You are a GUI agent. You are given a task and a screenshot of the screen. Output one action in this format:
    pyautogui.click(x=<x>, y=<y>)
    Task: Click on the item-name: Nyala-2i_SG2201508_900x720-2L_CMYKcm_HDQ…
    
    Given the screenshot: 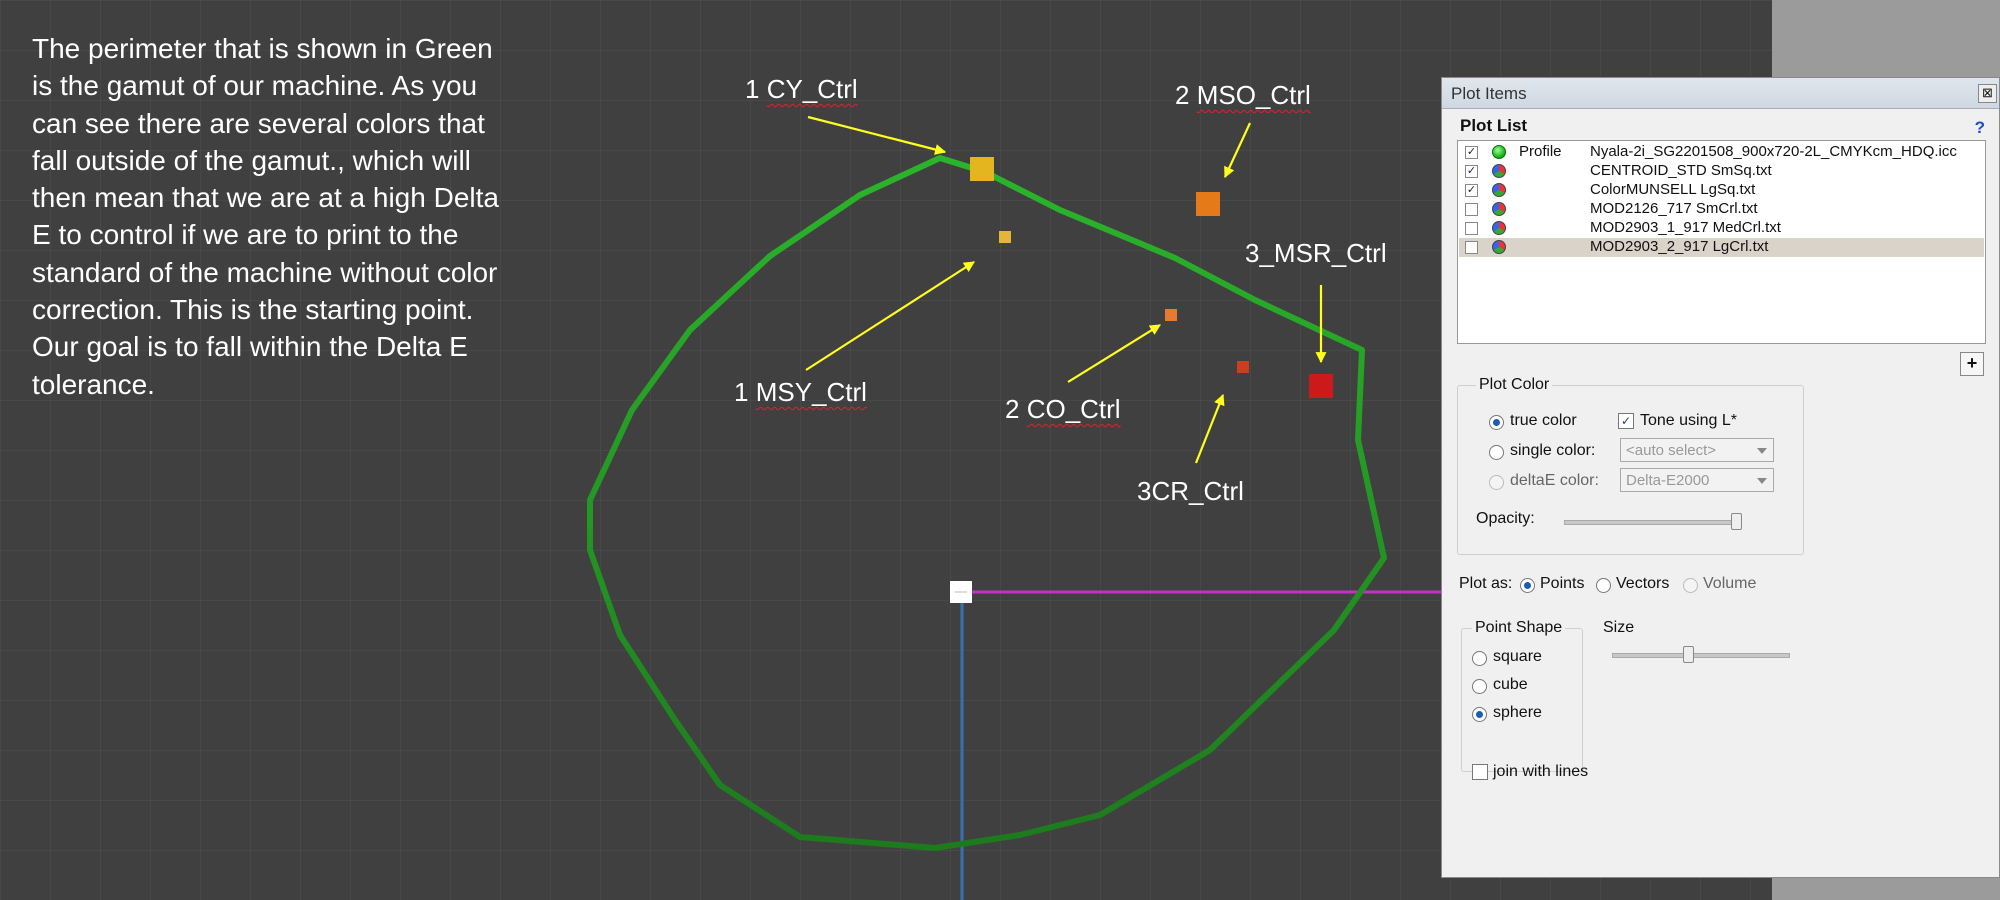 What is the action you would take?
    pyautogui.click(x=1773, y=151)
    